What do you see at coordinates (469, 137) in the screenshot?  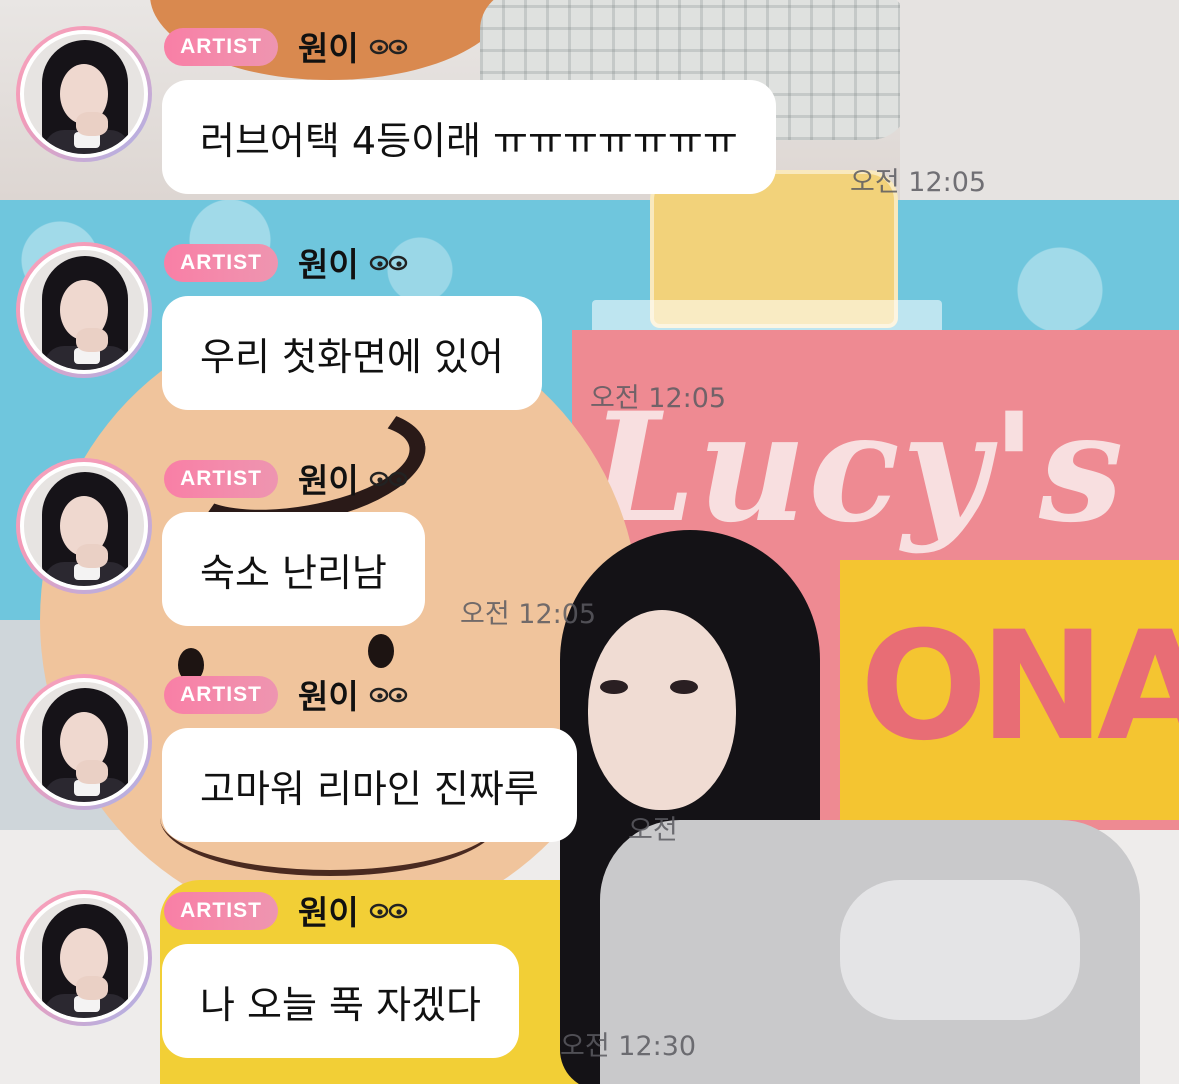 I see `message-bubble: 러브어택 4등이래 ㅠㅠㅠㅠㅠㅠㅠ` at bounding box center [469, 137].